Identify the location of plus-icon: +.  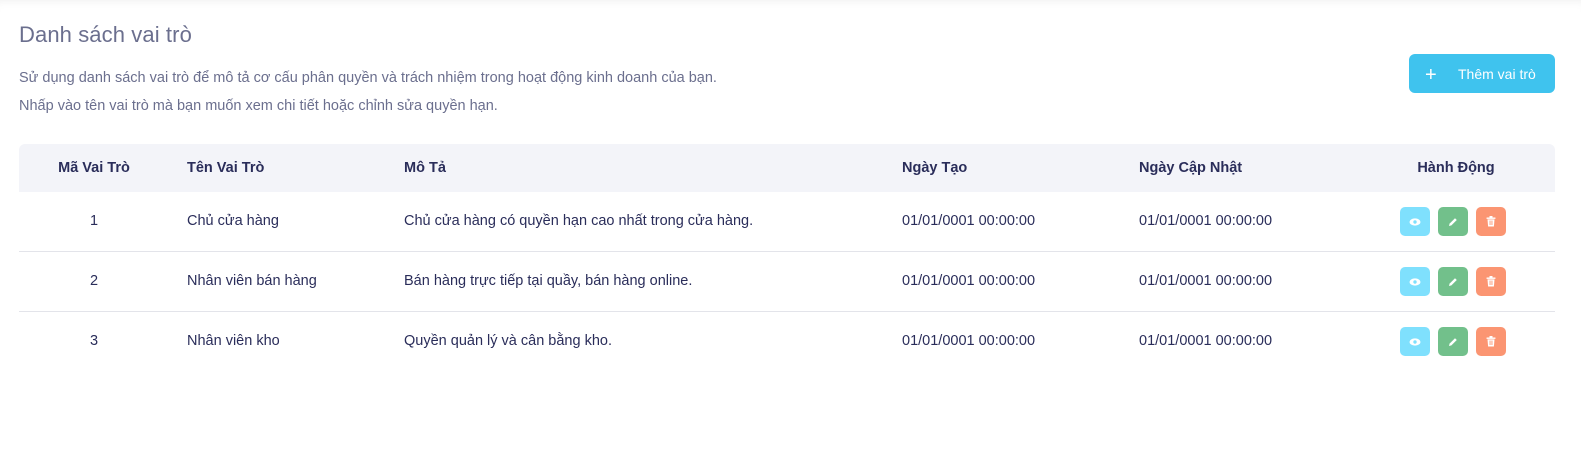
(1431, 74).